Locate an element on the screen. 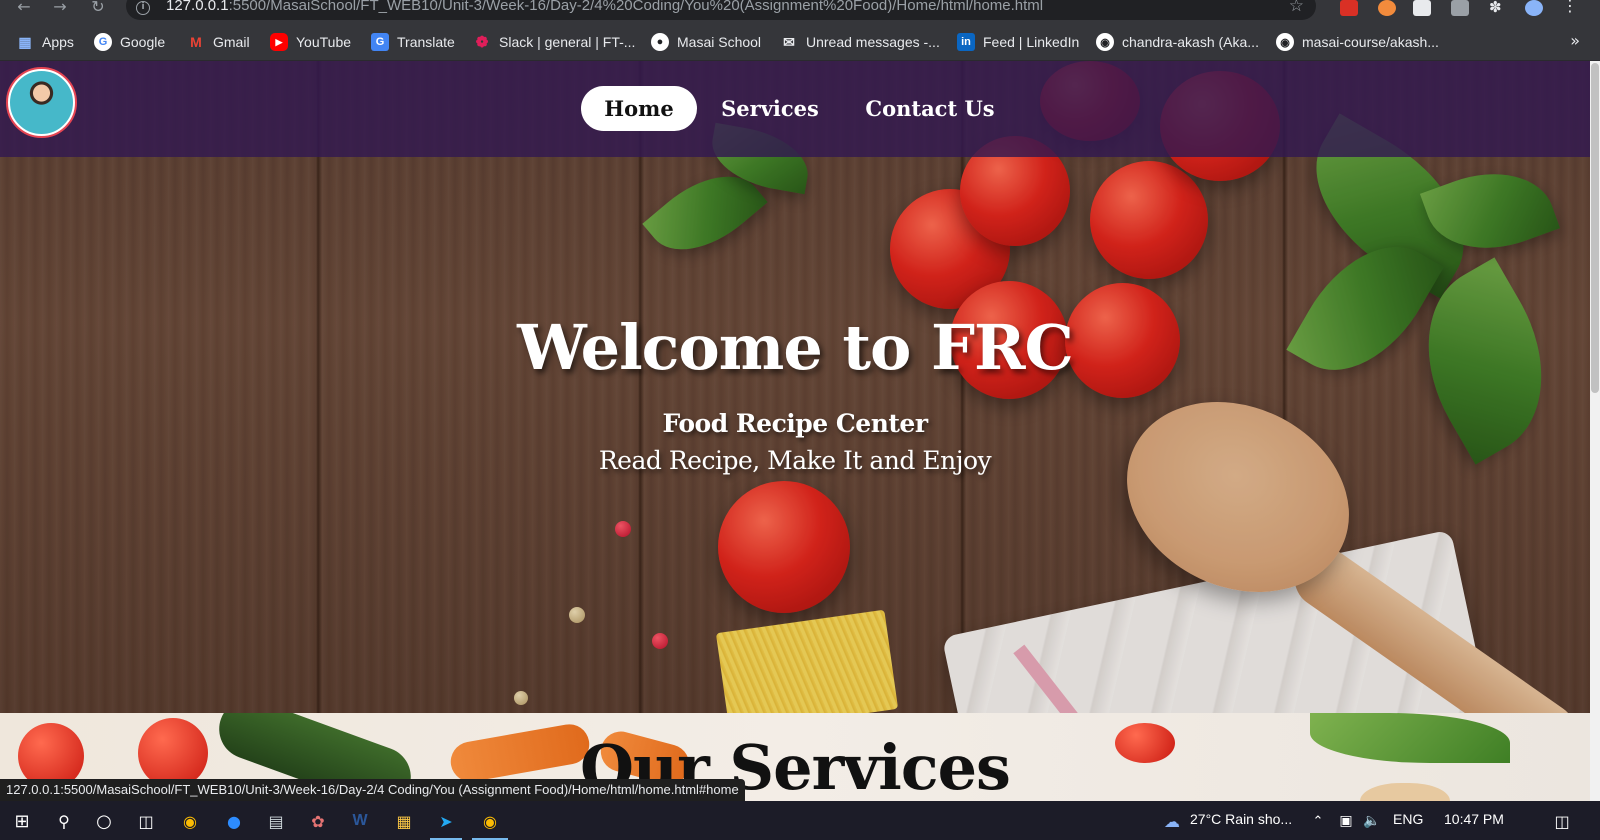 This screenshot has width=1600, height=840. slack-icon: ❁ is located at coordinates (482, 42).